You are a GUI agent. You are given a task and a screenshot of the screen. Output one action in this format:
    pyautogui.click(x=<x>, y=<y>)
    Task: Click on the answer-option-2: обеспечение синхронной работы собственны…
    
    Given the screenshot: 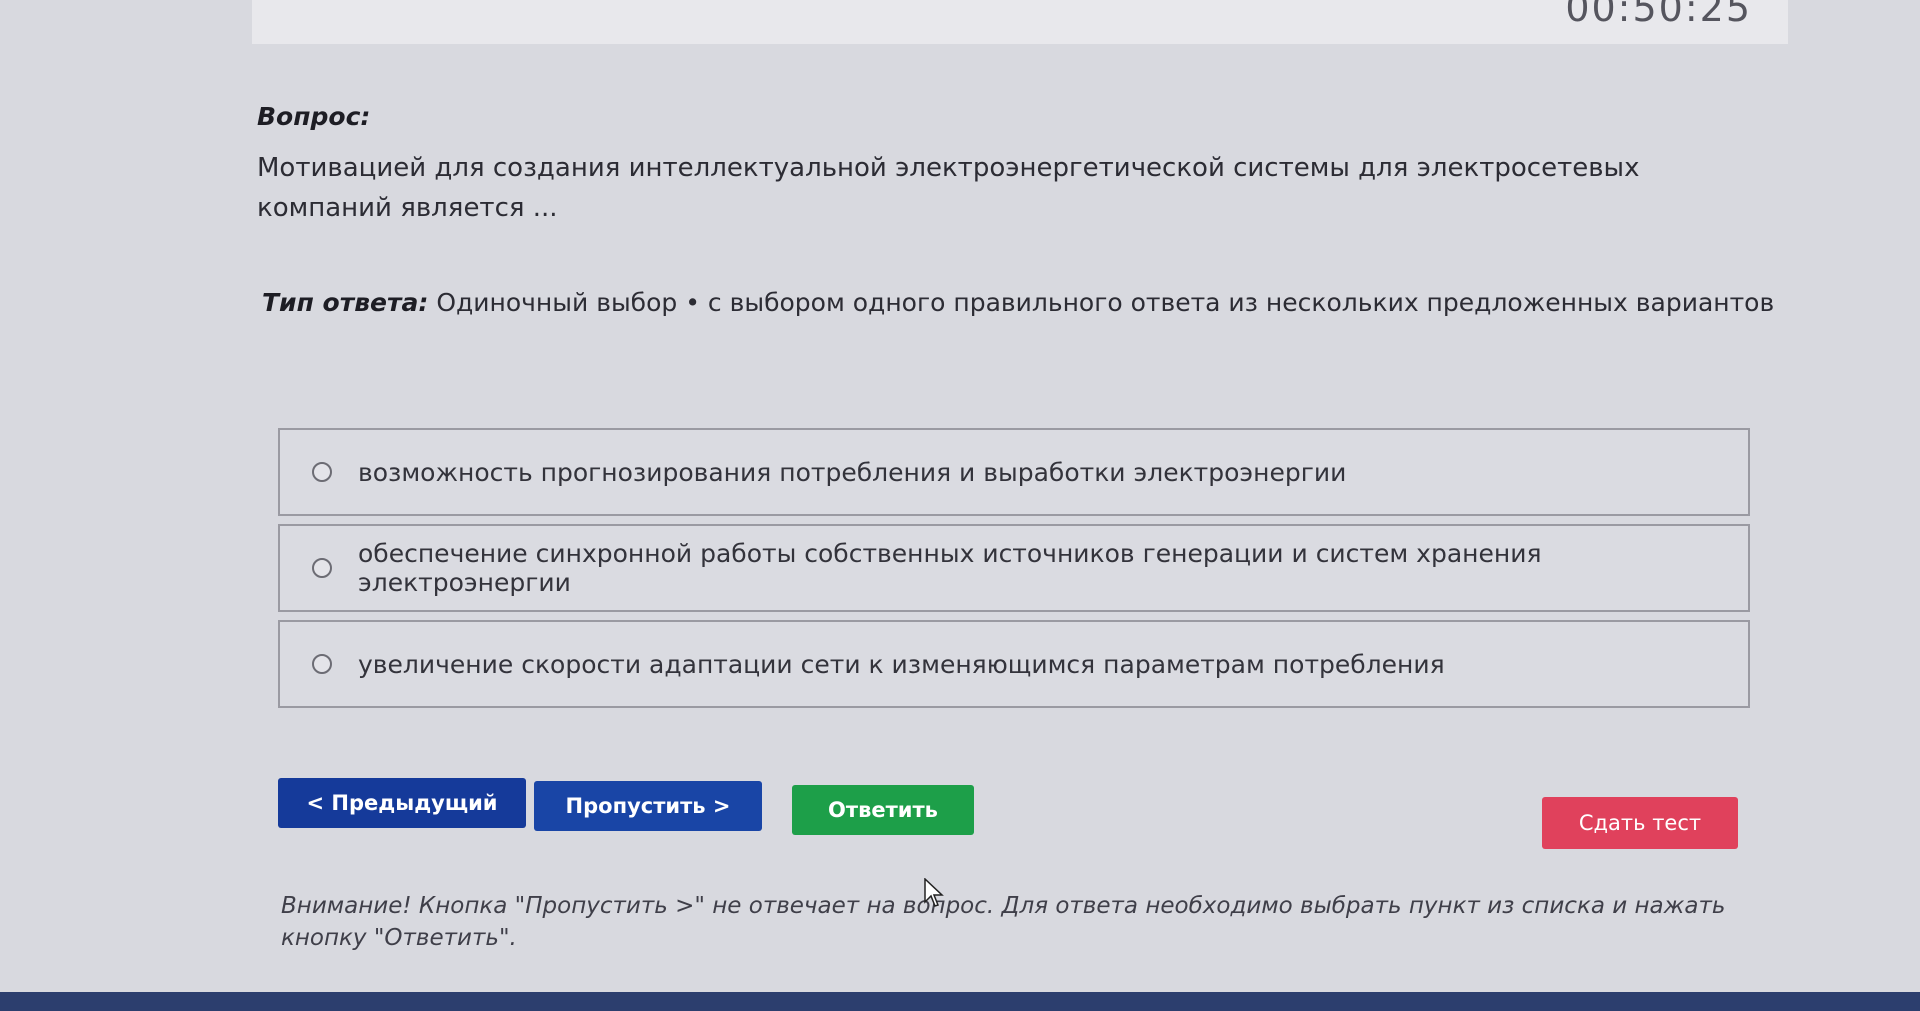 What is the action you would take?
    pyautogui.click(x=1014, y=568)
    